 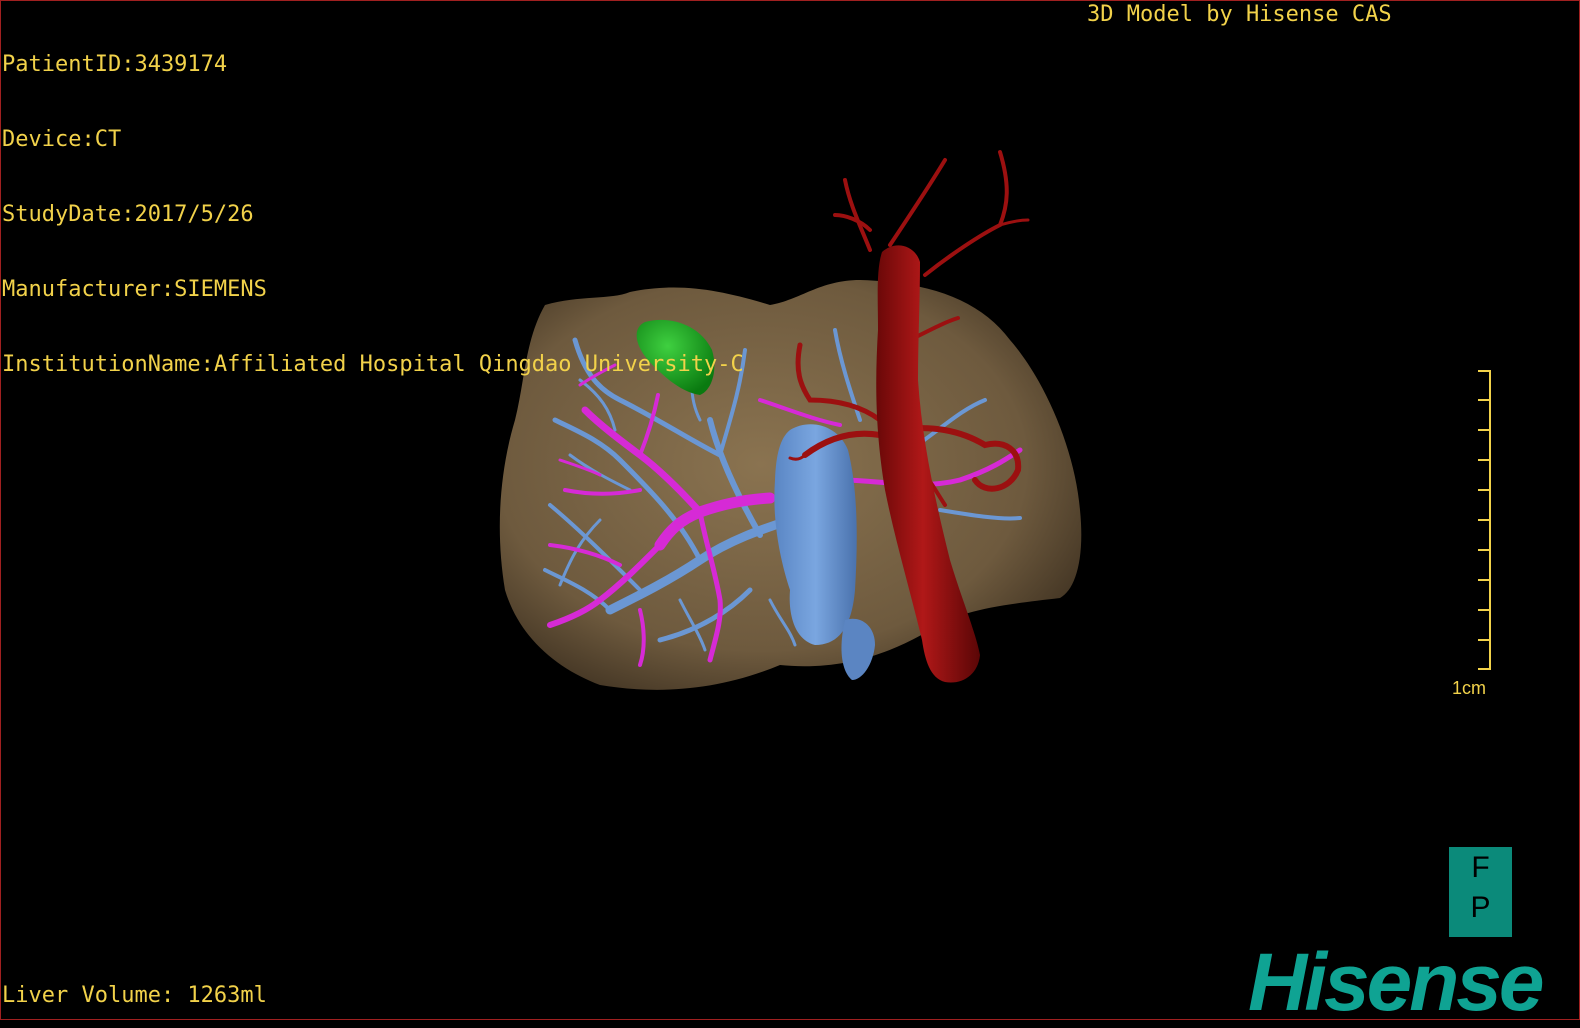 What do you see at coordinates (128, 214) in the screenshot?
I see `study-date-text: StudyDate:2017/5/26` at bounding box center [128, 214].